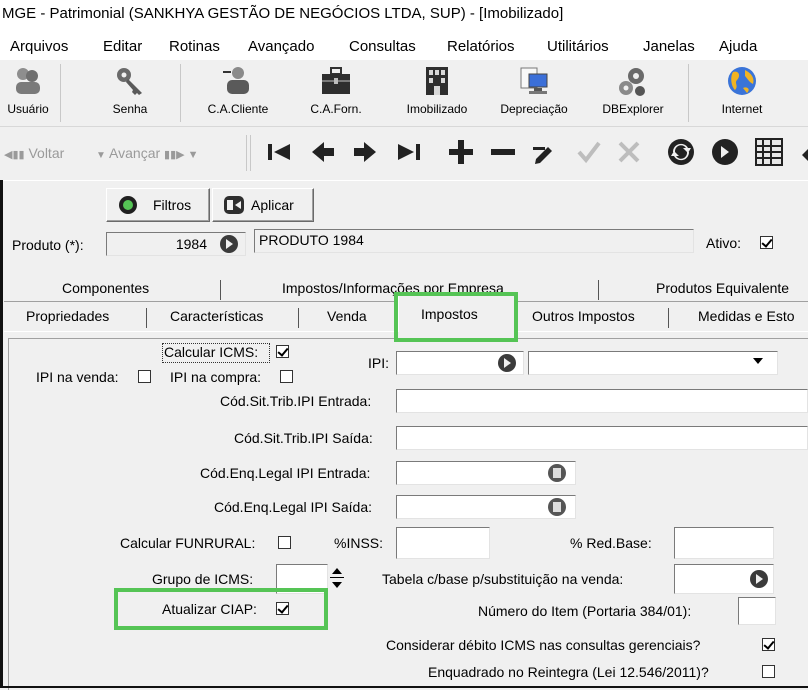 This screenshot has height=690, width=808. Describe the element at coordinates (545, 152) in the screenshot. I see `edit-record-icon` at that location.